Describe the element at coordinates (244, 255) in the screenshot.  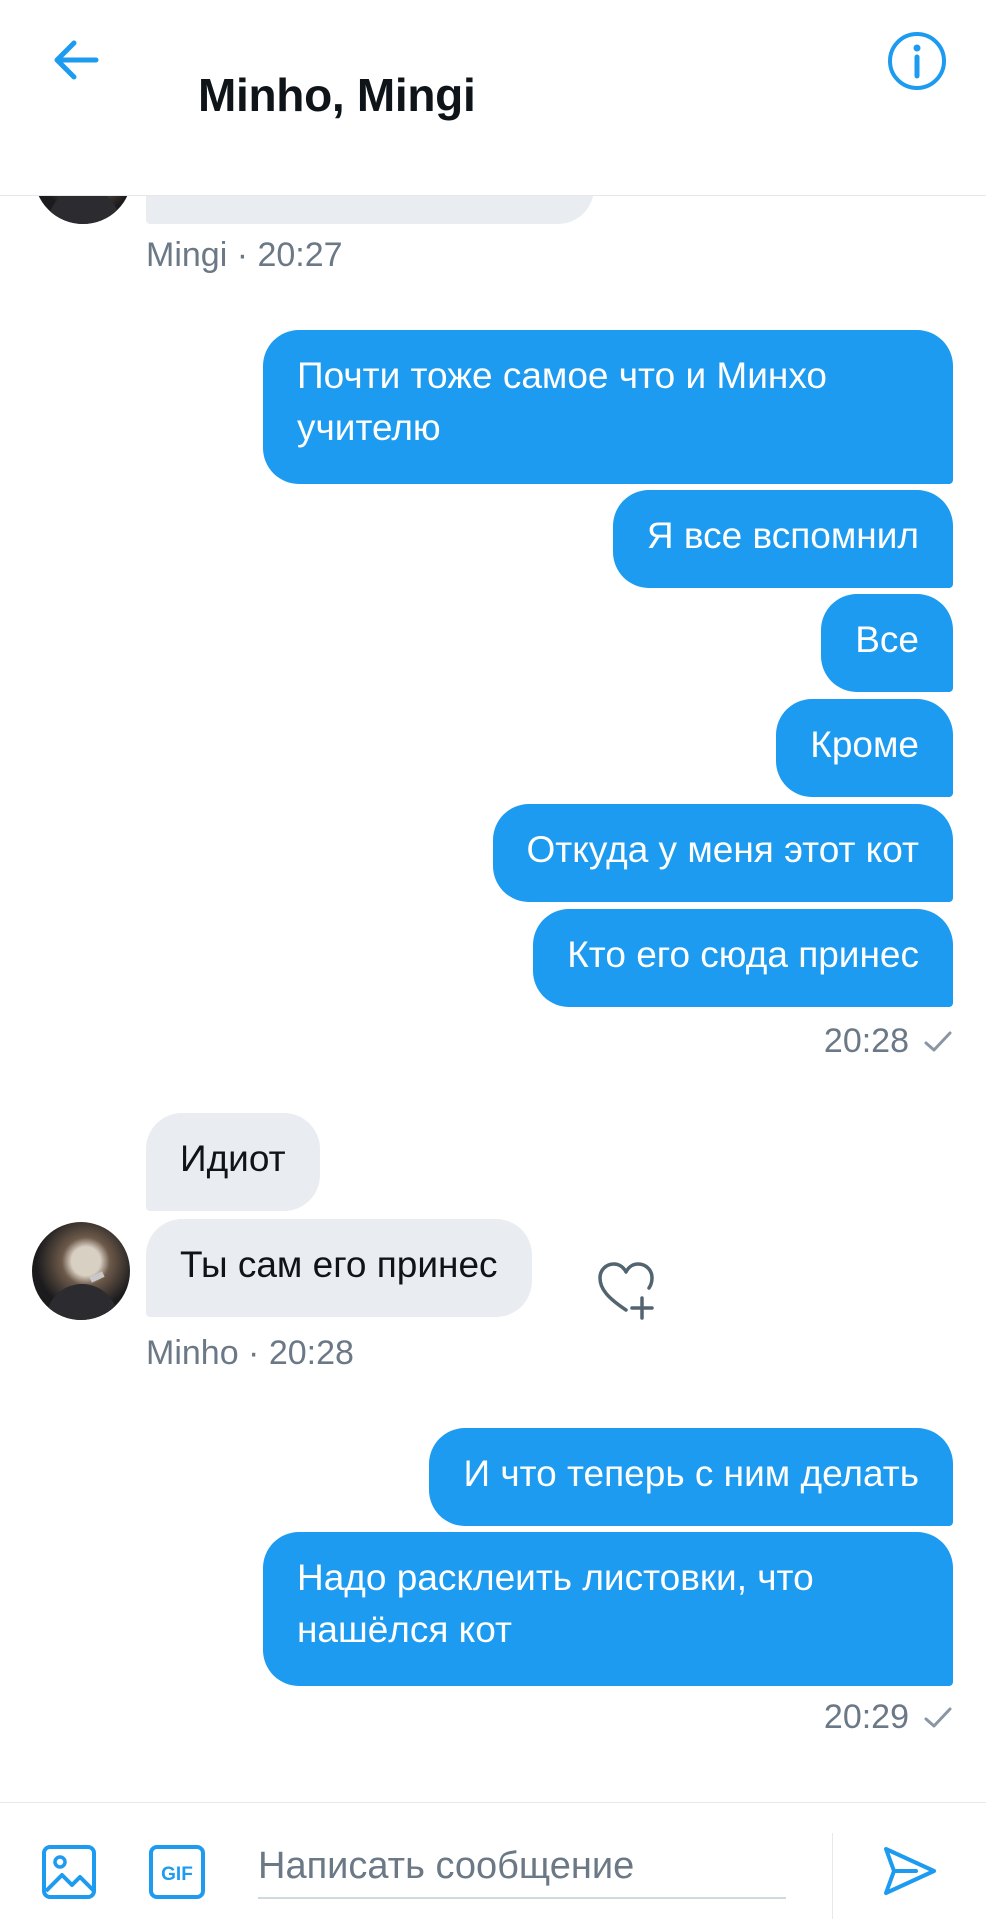
I see `message-meta-mingi: Mingi · 20:27` at that location.